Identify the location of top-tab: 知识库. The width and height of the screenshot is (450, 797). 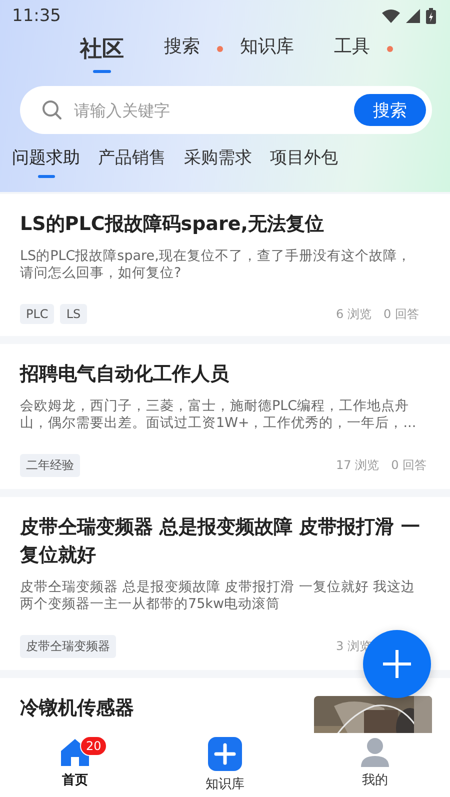
(267, 46).